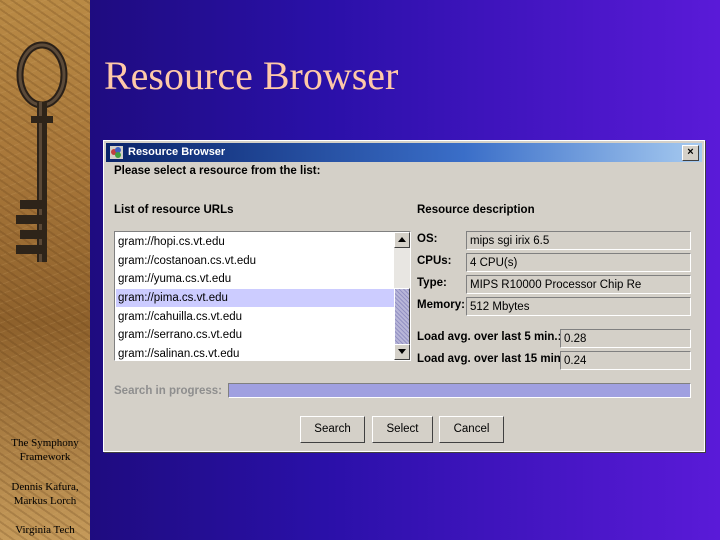 This screenshot has width=720, height=540. I want to click on load15-field: 0.24, so click(625, 360).